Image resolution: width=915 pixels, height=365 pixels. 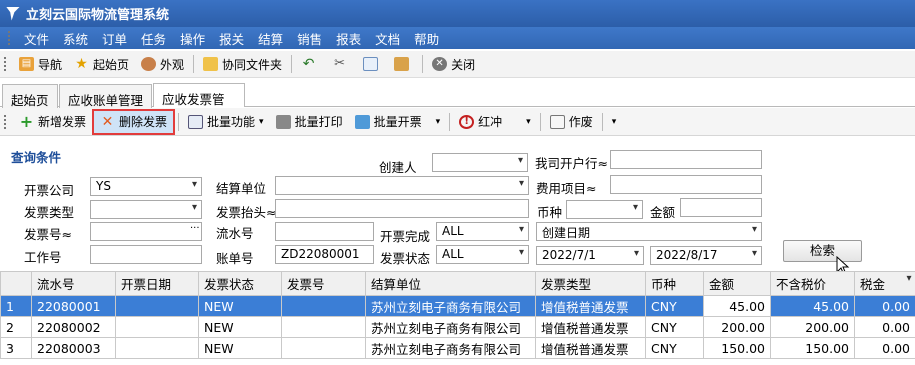 I want to click on cell-serial: 22080003, so click(x=73, y=348).